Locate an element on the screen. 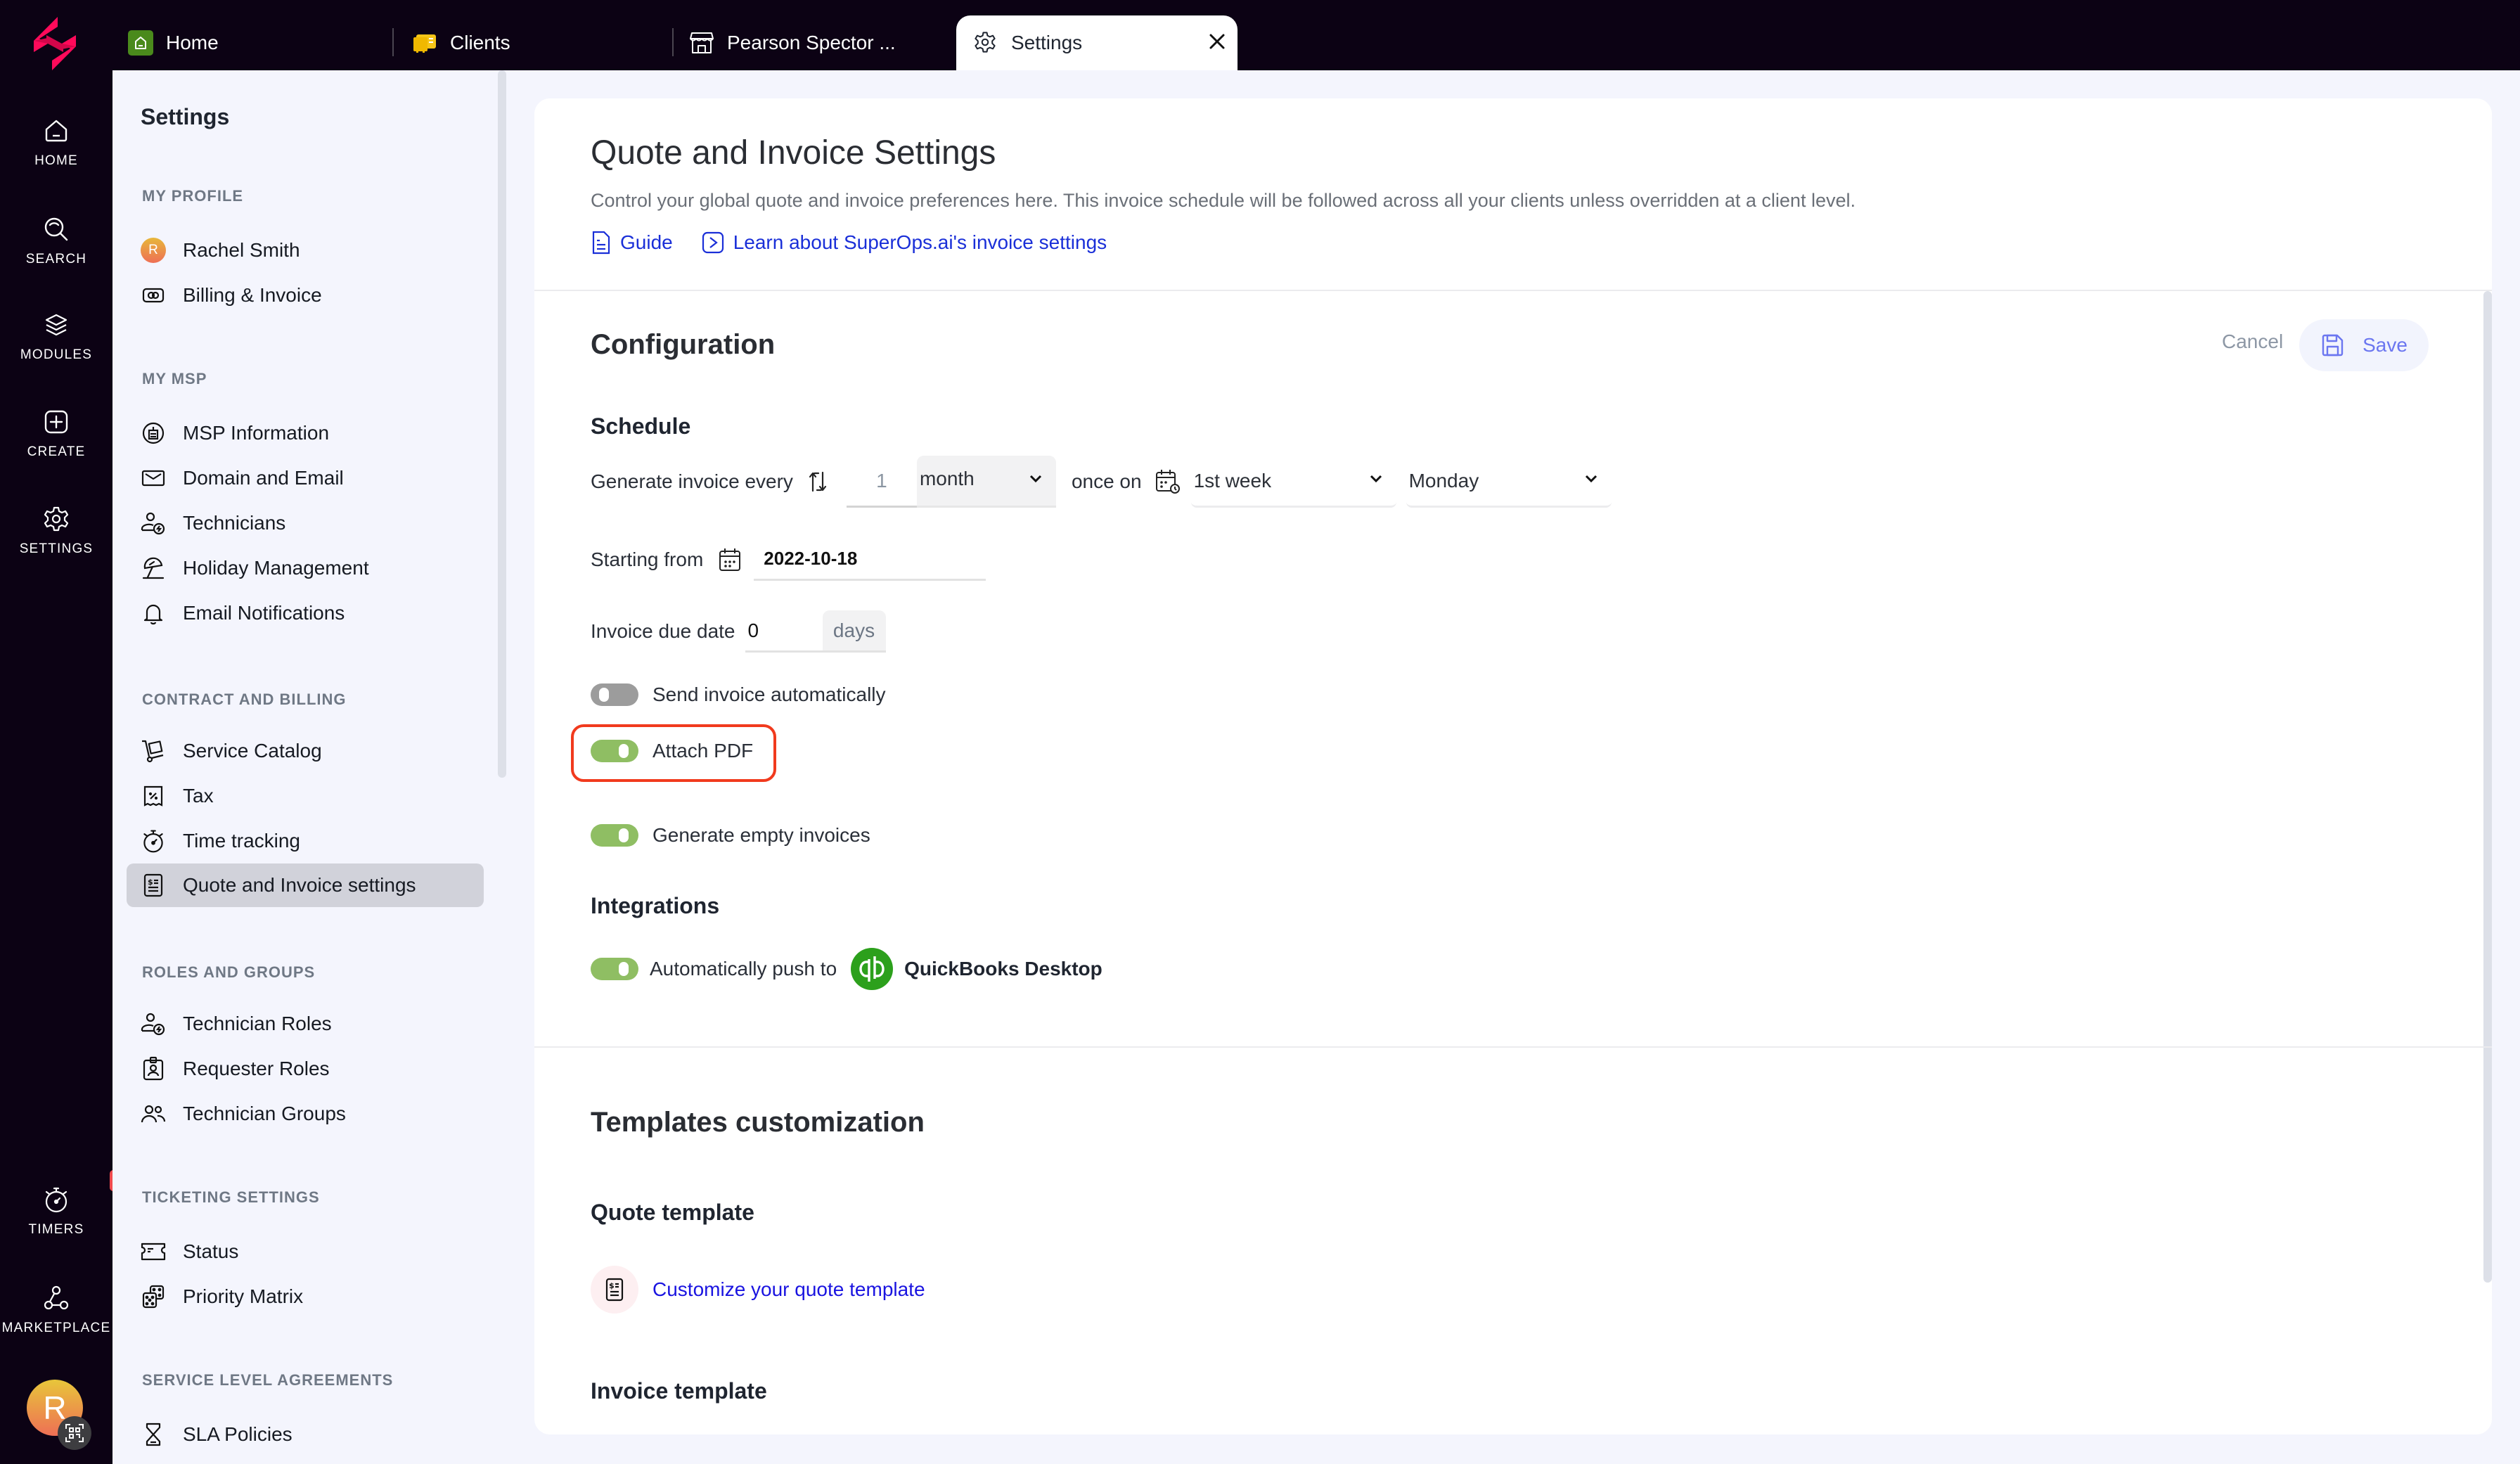 Image resolution: width=2520 pixels, height=1464 pixels. qr-code-button is located at coordinates (74, 1433).